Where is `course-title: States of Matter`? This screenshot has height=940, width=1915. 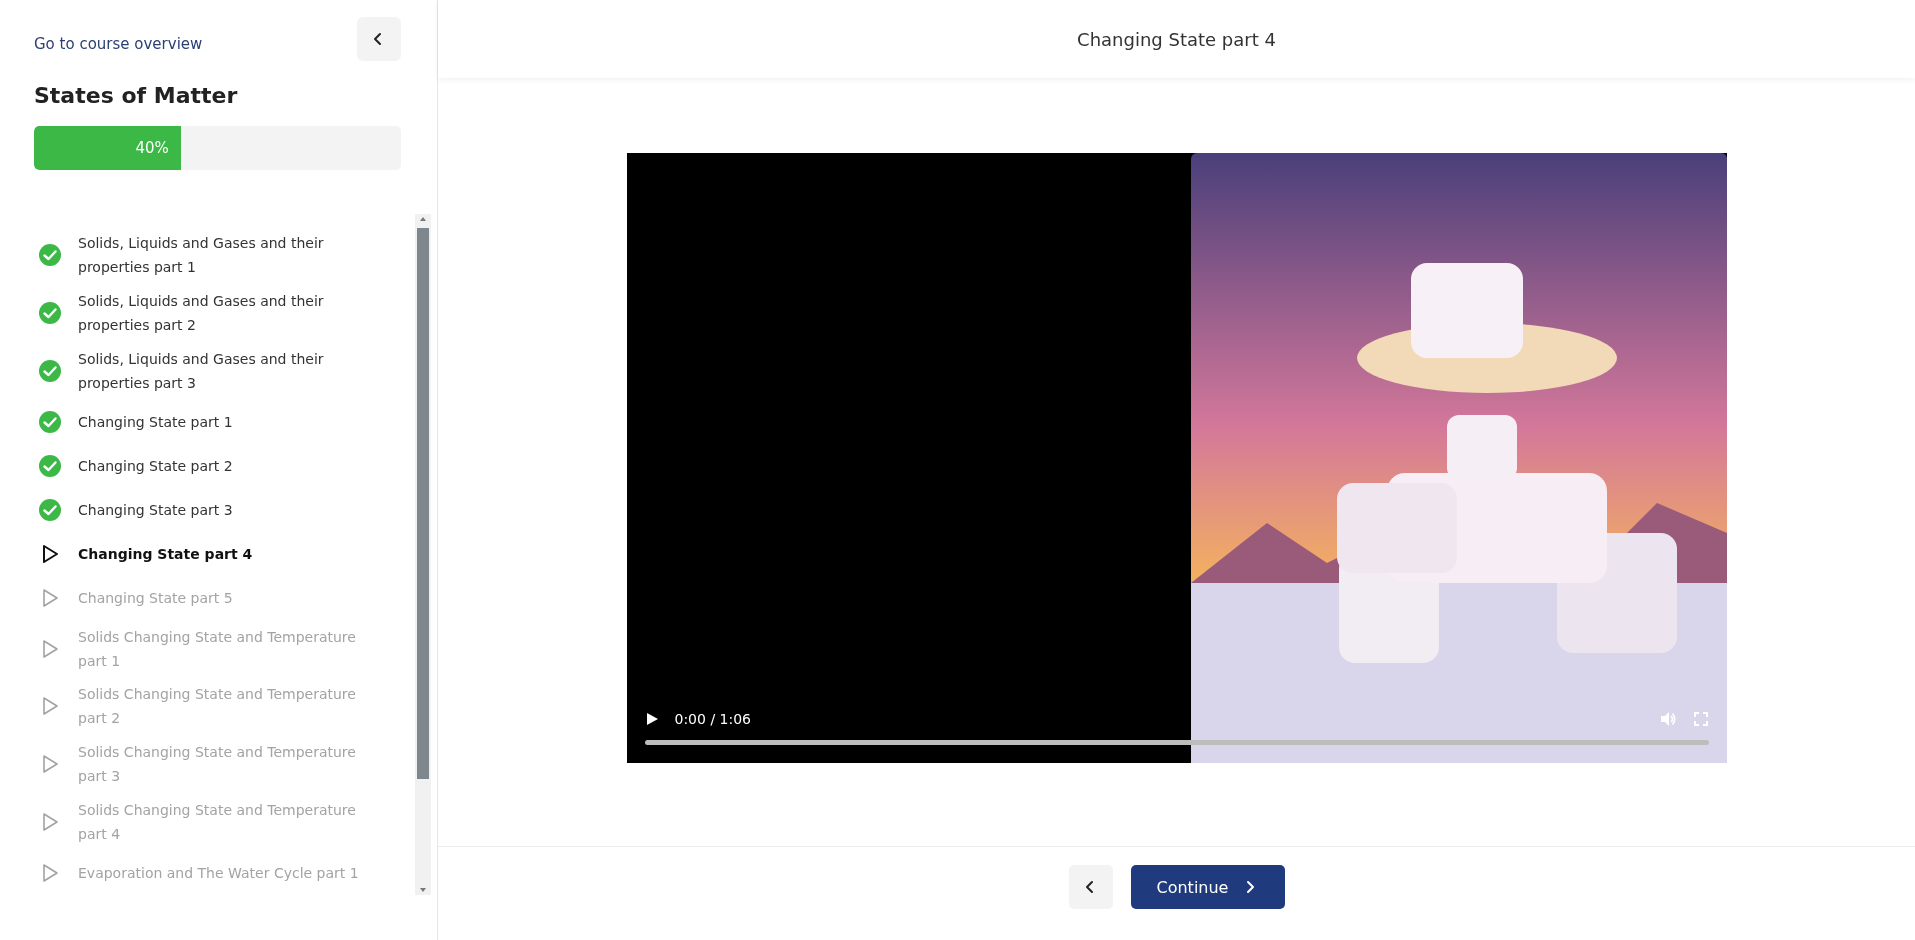 course-title: States of Matter is located at coordinates (136, 95).